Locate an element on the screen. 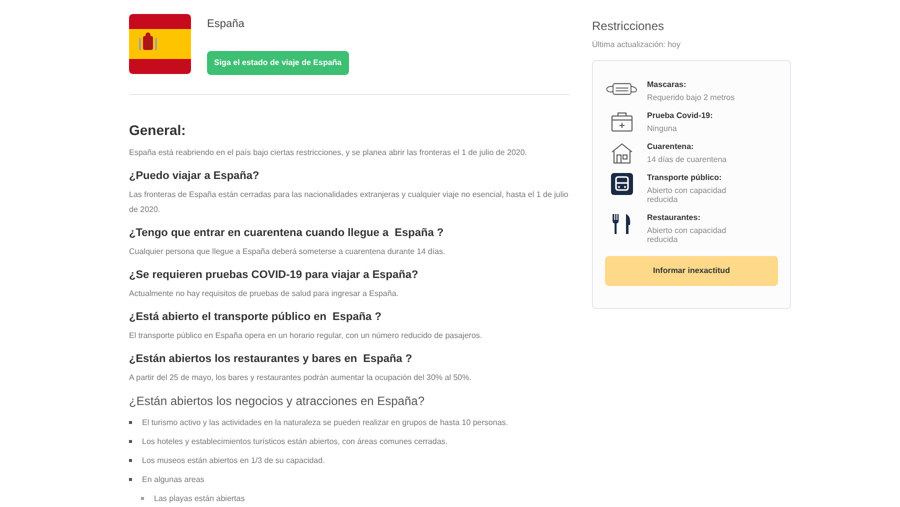 The height and width of the screenshot is (507, 900). fork-knife-icon is located at coordinates (622, 224).